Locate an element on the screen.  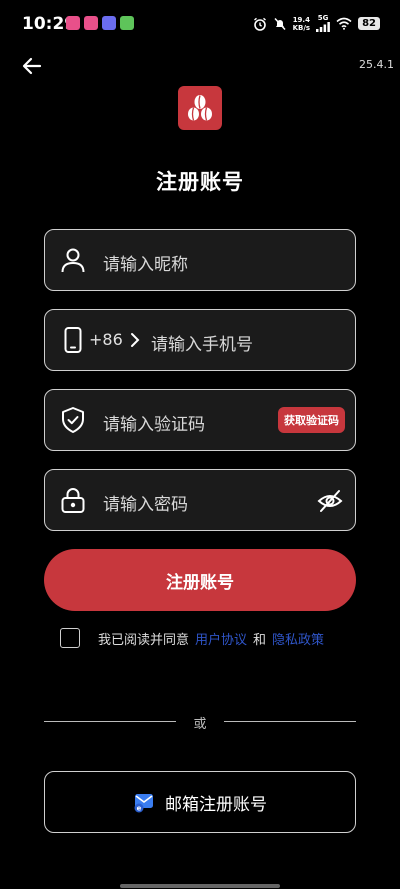
password-field: 请输入密码 is located at coordinates (200, 500).